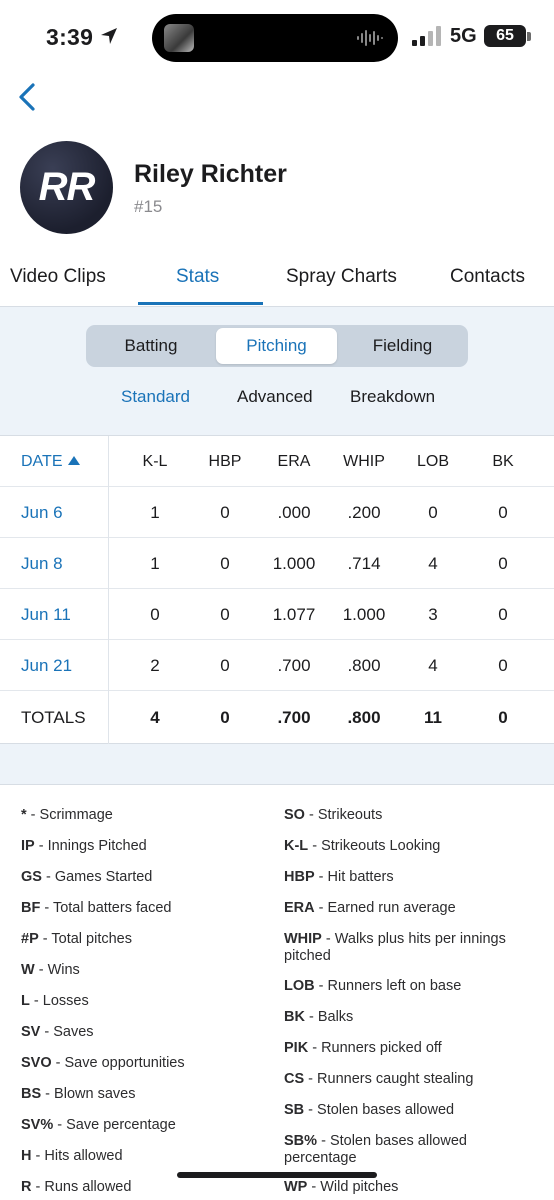  Describe the element at coordinates (42, 563) in the screenshot. I see `row-date-link: Jun 8` at that location.